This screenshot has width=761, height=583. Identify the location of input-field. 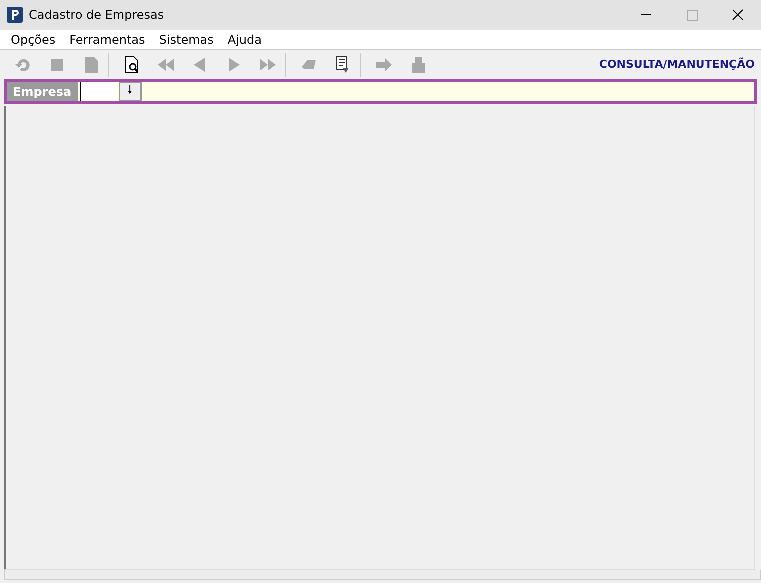
(98, 91).